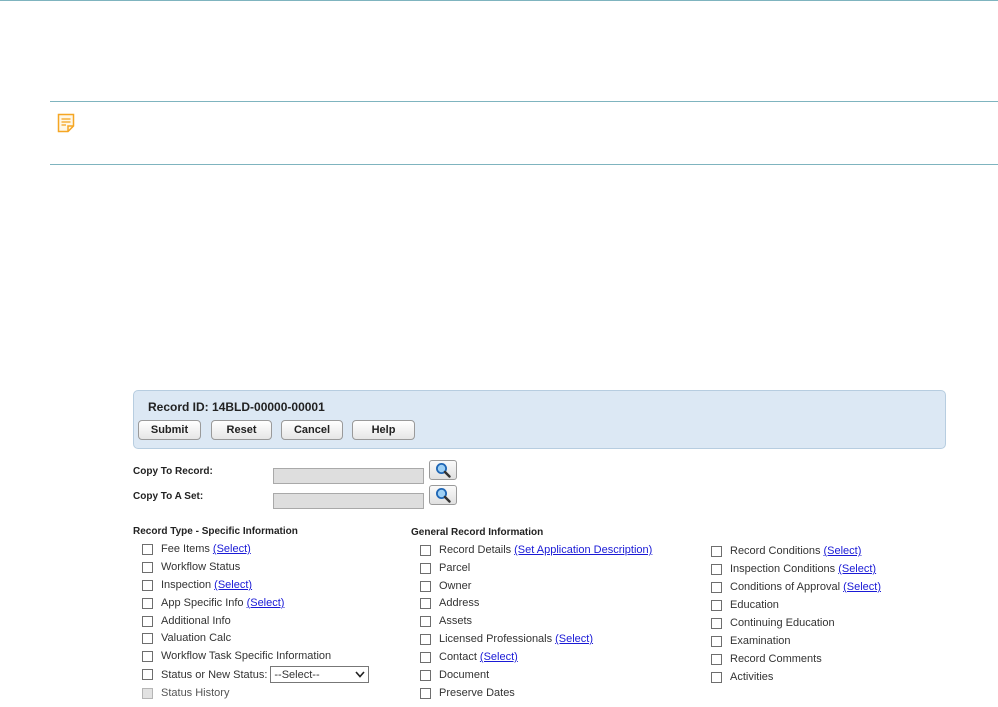 The image size is (998, 707). Describe the element at coordinates (173, 471) in the screenshot. I see `copy-to-record-label: Copy To Record:` at that location.